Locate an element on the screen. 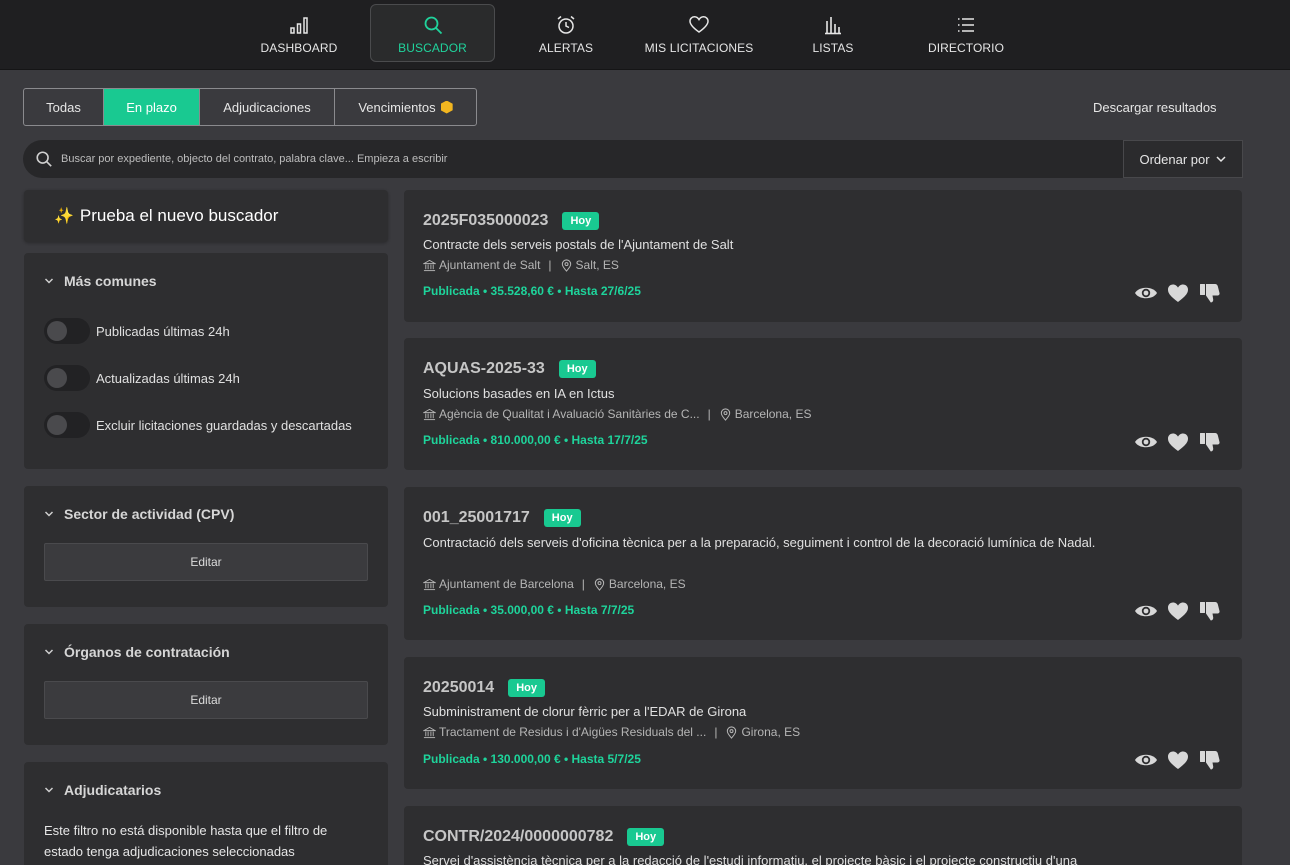 This screenshot has height=865, width=1290. tab-label: Todas is located at coordinates (63, 107).